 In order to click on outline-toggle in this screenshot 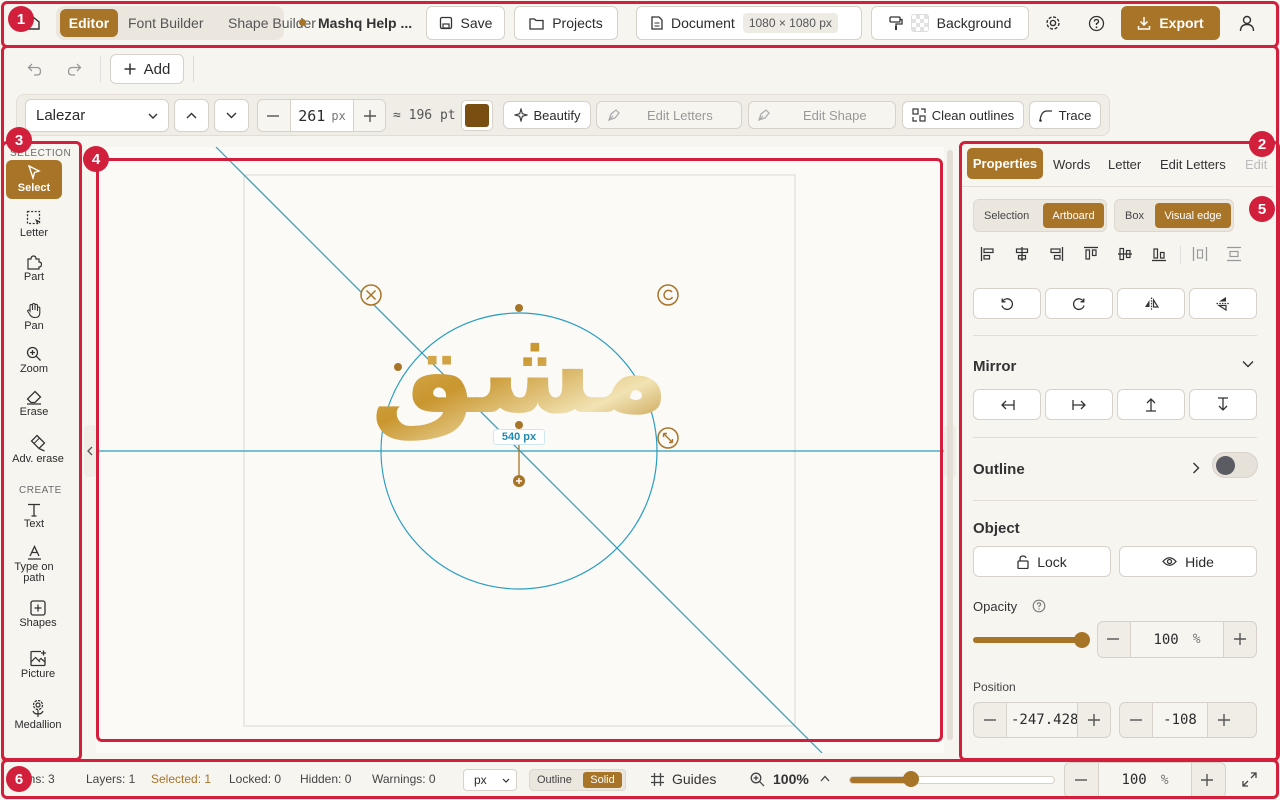, I will do `click(1235, 465)`.